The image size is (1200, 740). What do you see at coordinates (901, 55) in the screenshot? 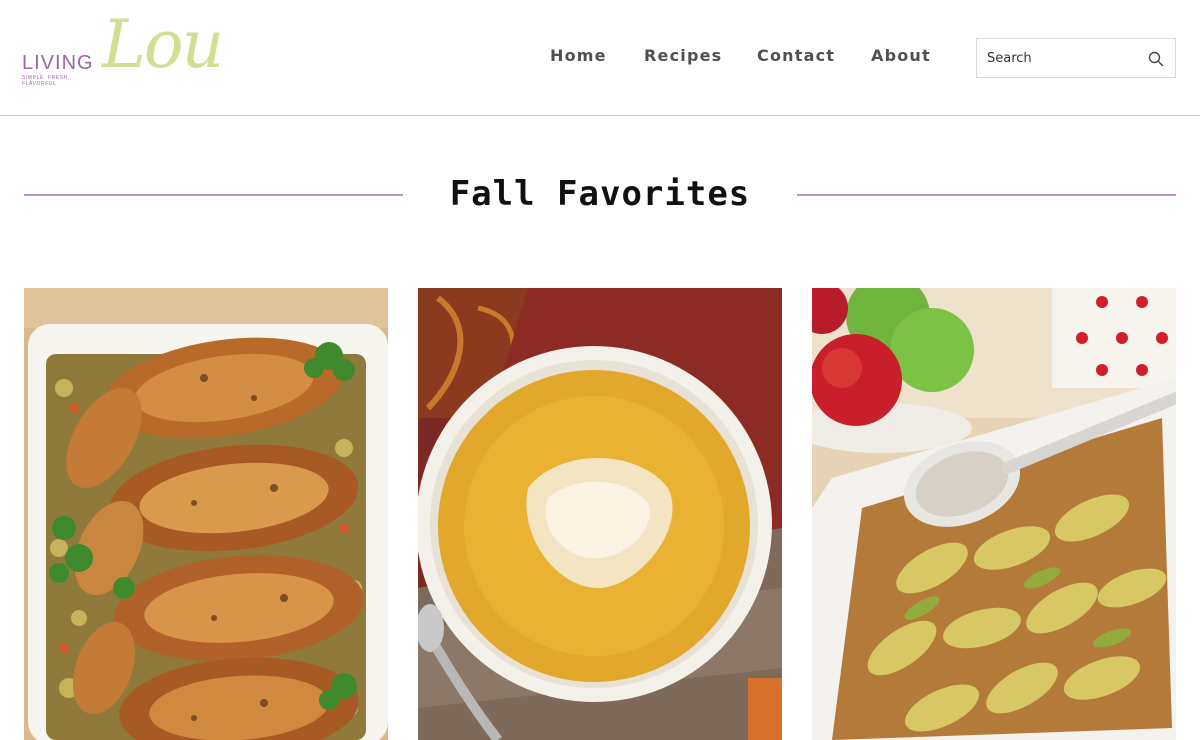
I see `nav-about: About` at bounding box center [901, 55].